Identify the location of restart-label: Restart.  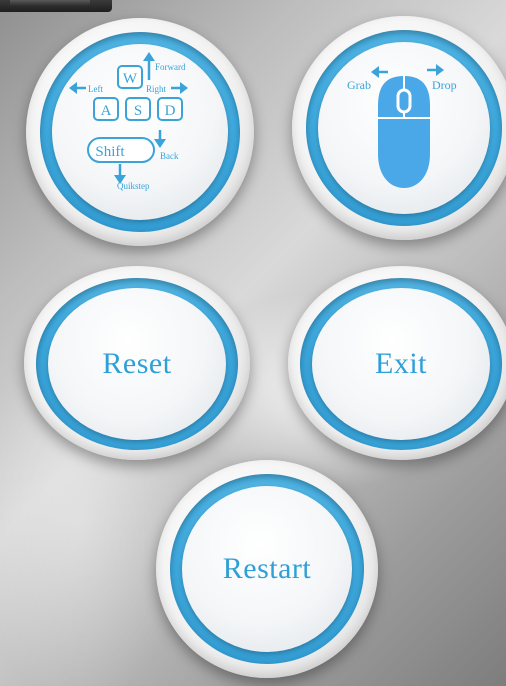
(267, 568).